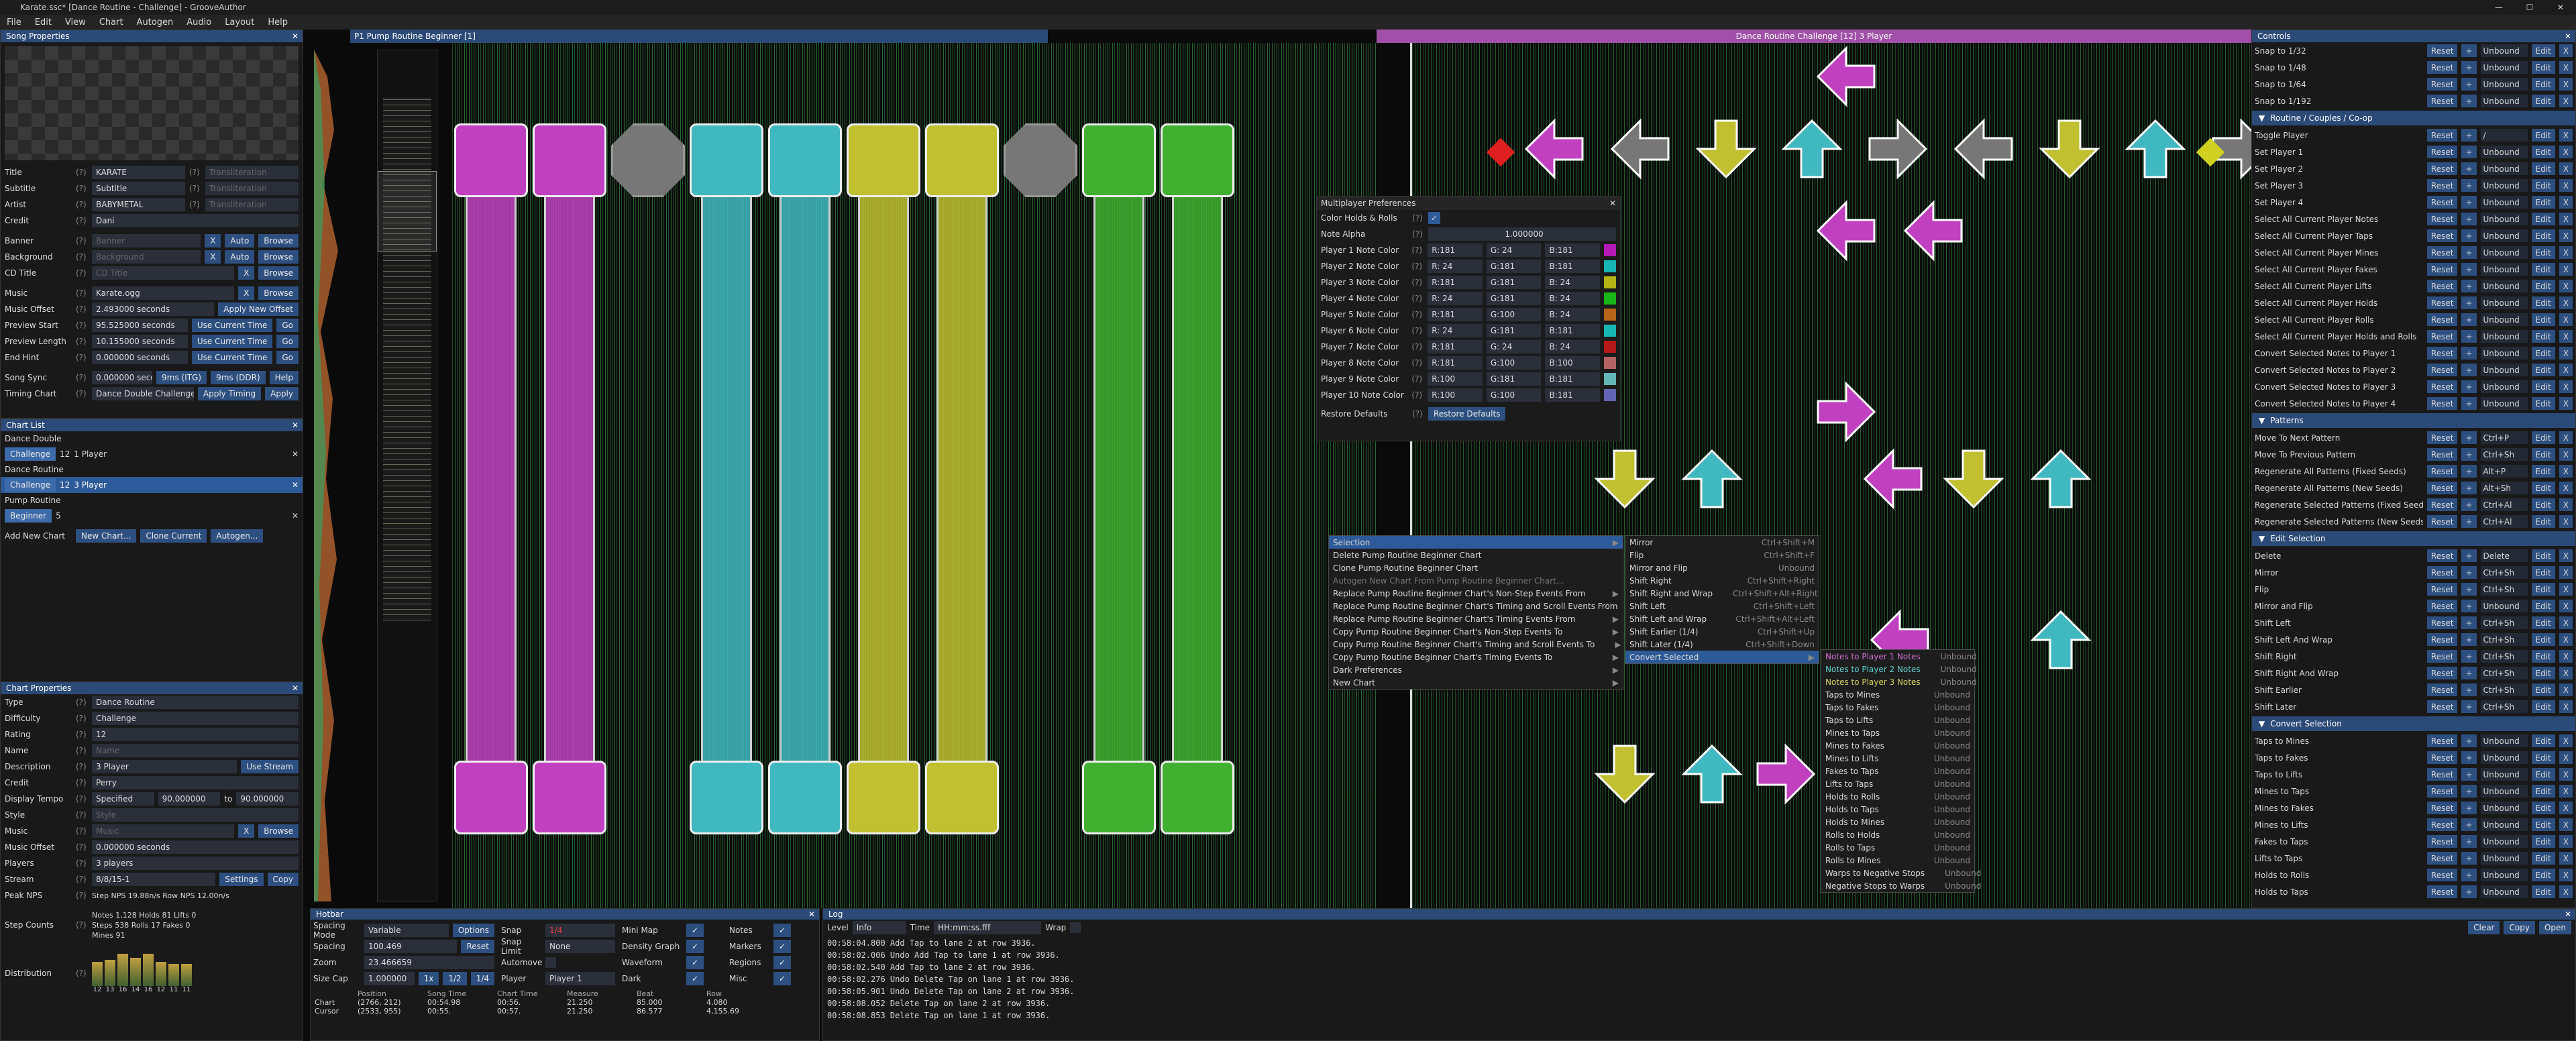 The height and width of the screenshot is (1041, 2576). I want to click on spacing-options-button: Options, so click(473, 931).